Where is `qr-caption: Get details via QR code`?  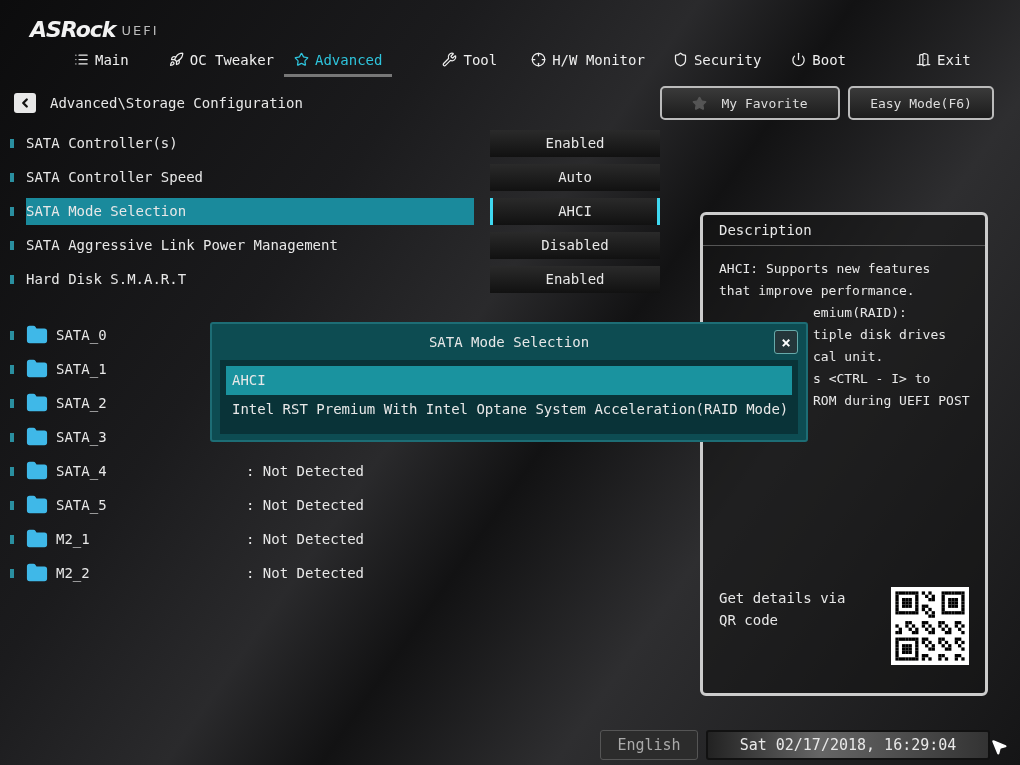
qr-caption: Get details via QR code is located at coordinates (783, 609).